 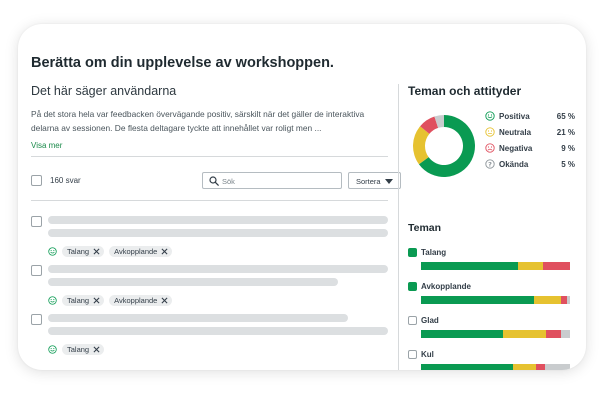 I want to click on legend-item: Positiva 65 %, so click(x=530, y=119).